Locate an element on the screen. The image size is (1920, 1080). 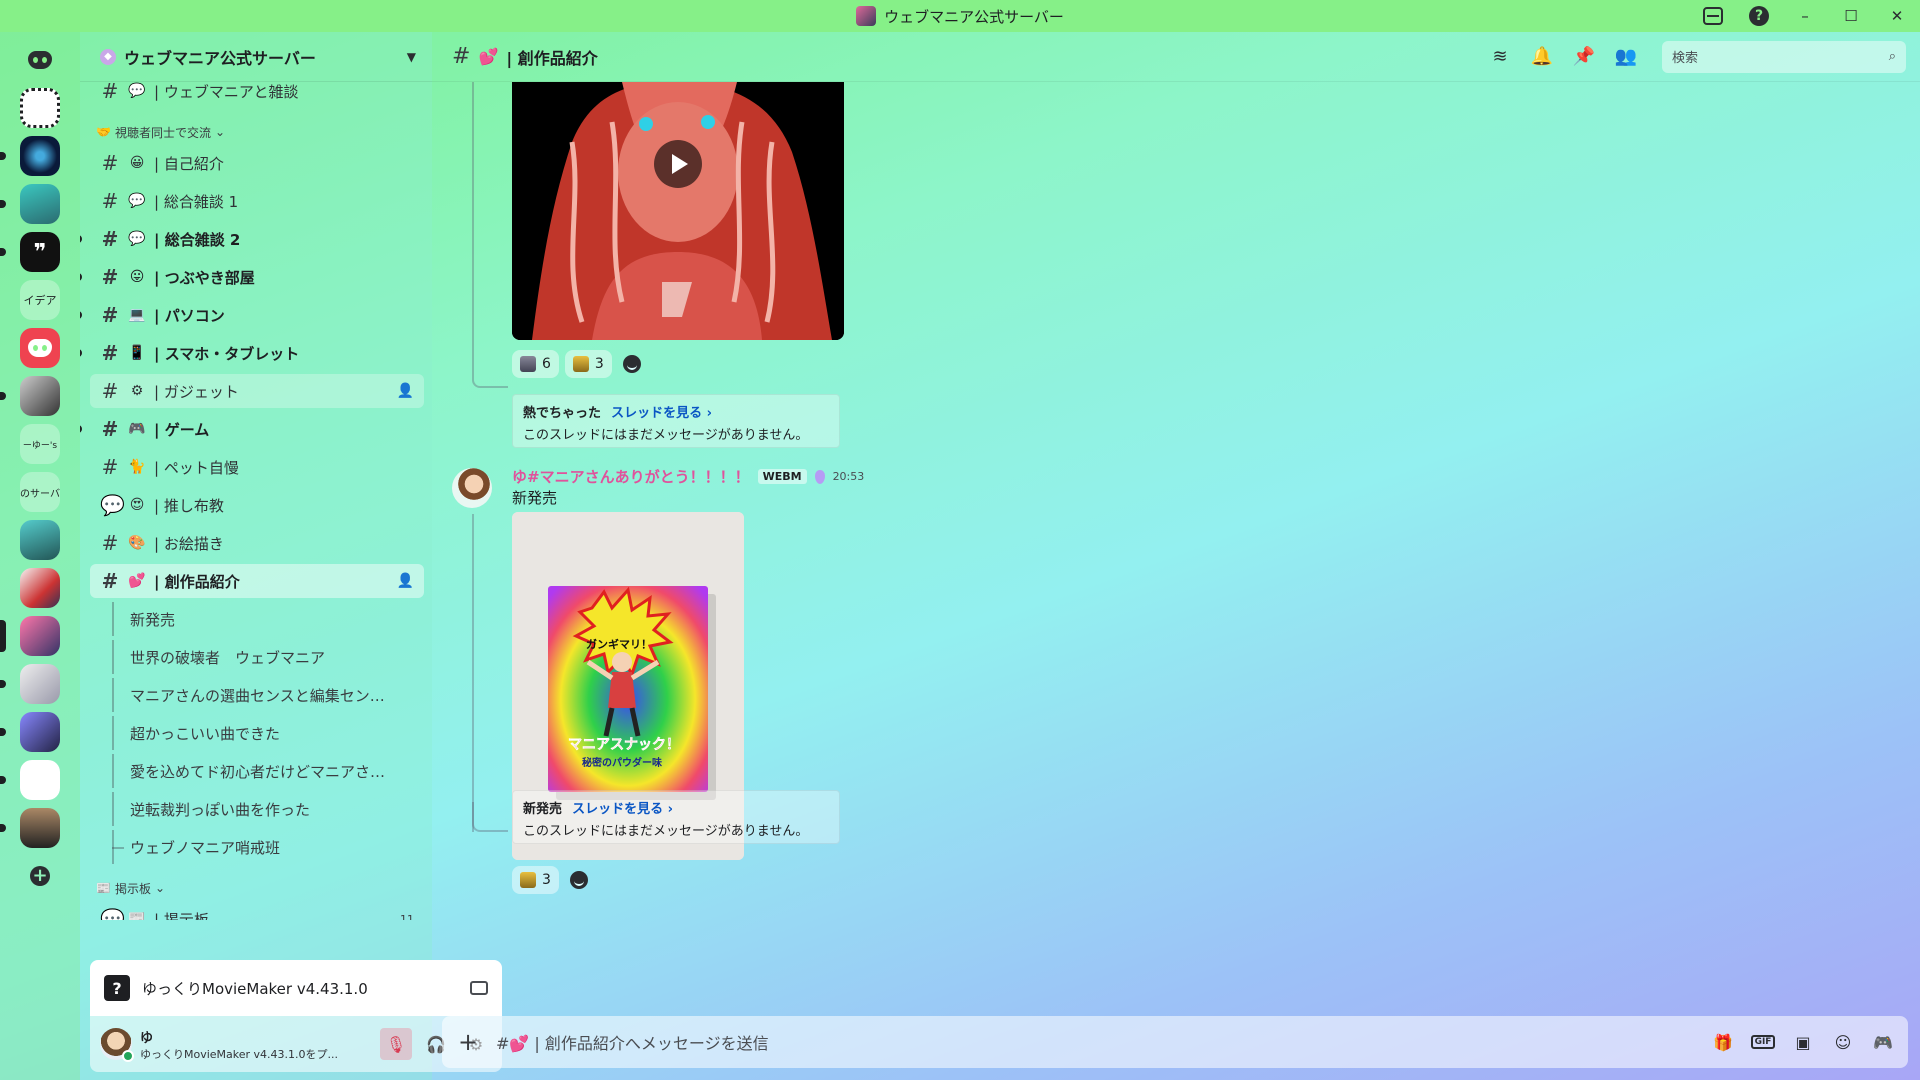
channel-smartphone: # 📱 | スマホ・タブレット is located at coordinates (252, 353).